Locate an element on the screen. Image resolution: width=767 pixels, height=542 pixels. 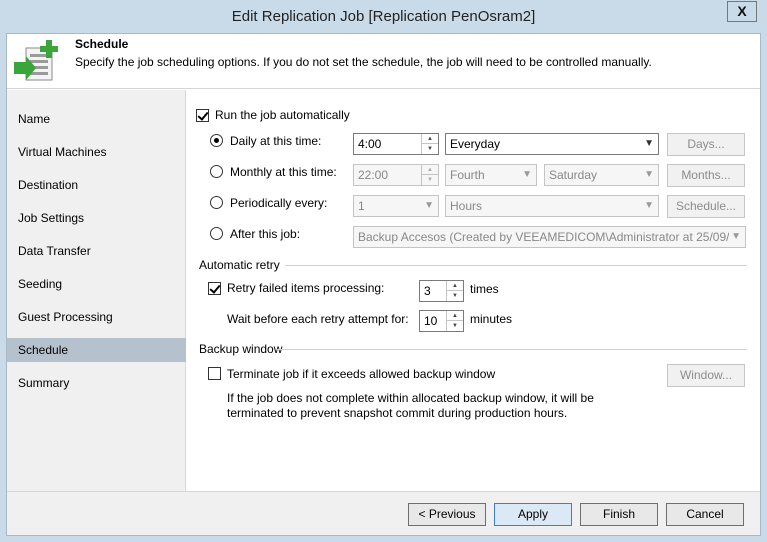
wait-unit-label: minutes is located at coordinates (491, 319).